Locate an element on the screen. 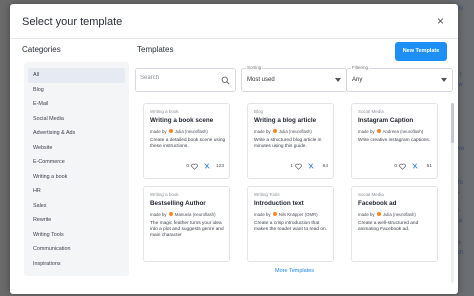 This screenshot has width=474, height=296. card-title: Facebook ad is located at coordinates (377, 203).